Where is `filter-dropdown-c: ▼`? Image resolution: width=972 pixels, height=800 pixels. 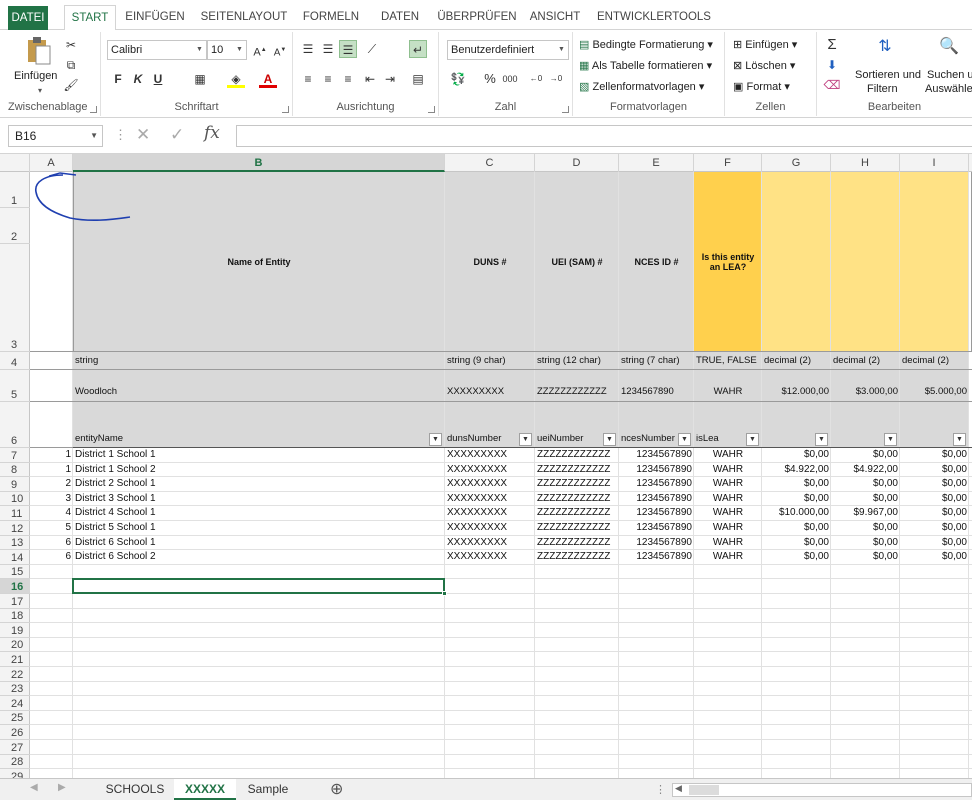
filter-dropdown-c: ▼ is located at coordinates (525, 439).